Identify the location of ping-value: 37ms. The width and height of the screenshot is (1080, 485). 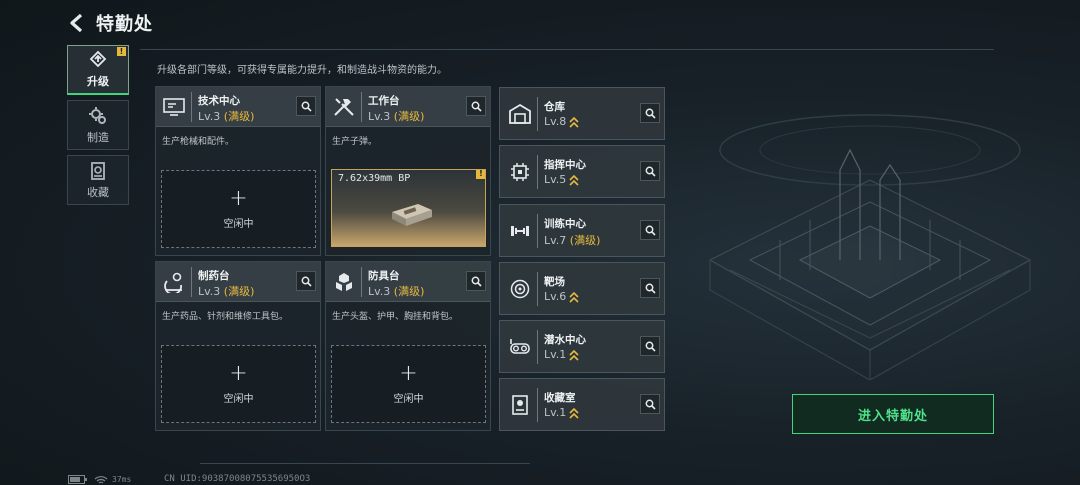
(122, 479).